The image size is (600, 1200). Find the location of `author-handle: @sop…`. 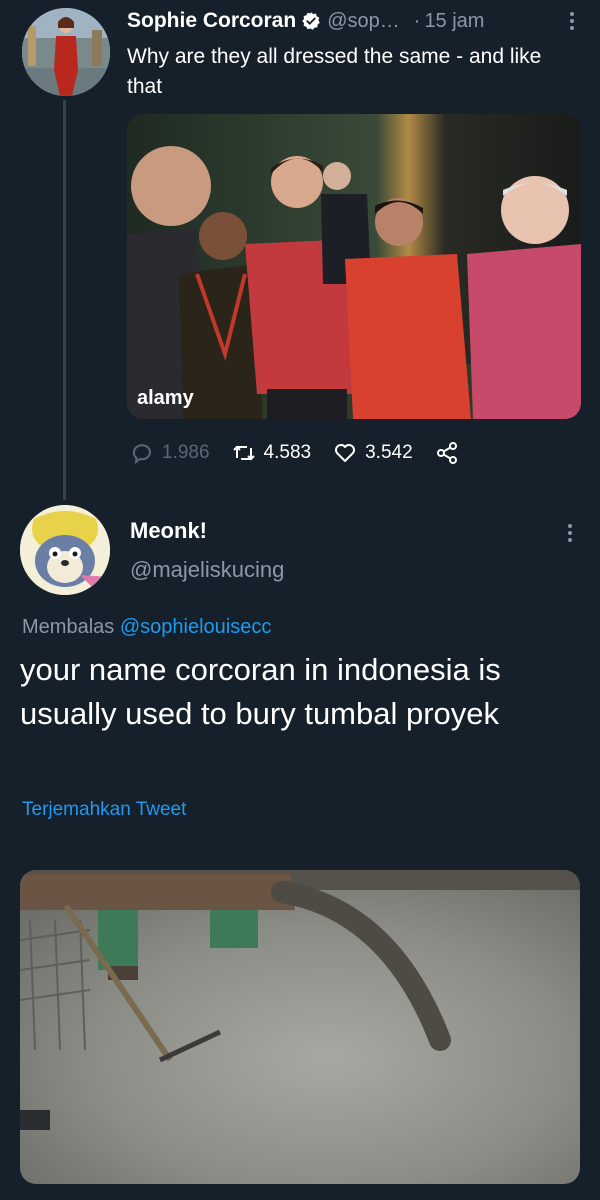

author-handle: @sop… is located at coordinates (363, 21).